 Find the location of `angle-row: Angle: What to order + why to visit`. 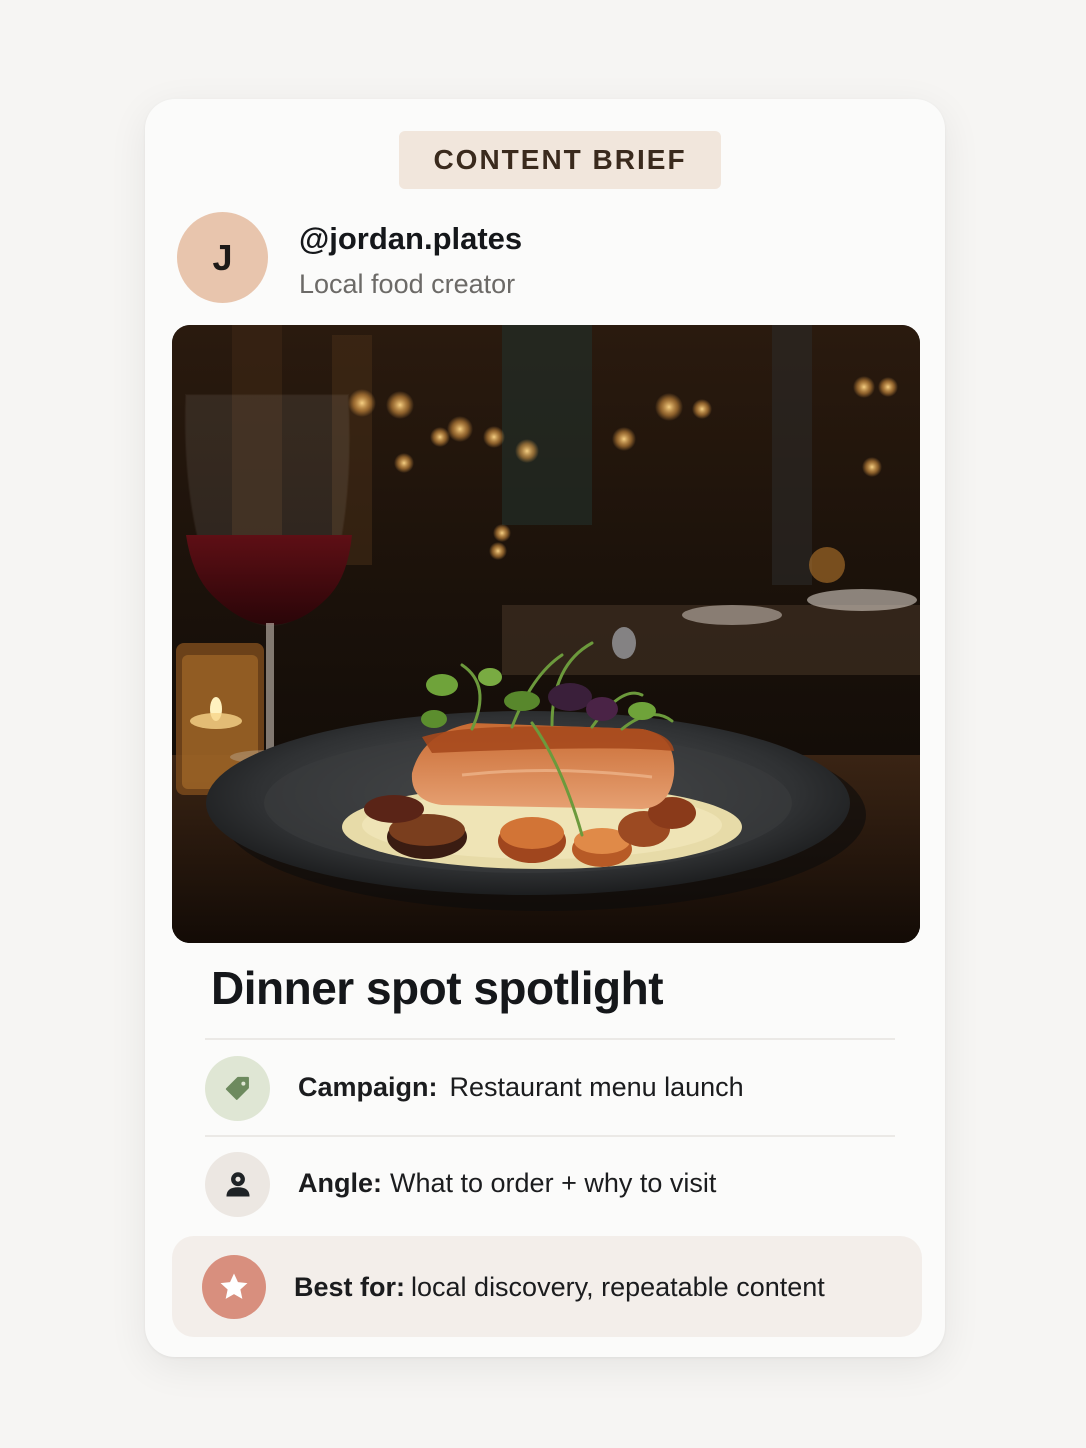

angle-row: Angle: What to order + why to visit is located at coordinates (507, 1183).